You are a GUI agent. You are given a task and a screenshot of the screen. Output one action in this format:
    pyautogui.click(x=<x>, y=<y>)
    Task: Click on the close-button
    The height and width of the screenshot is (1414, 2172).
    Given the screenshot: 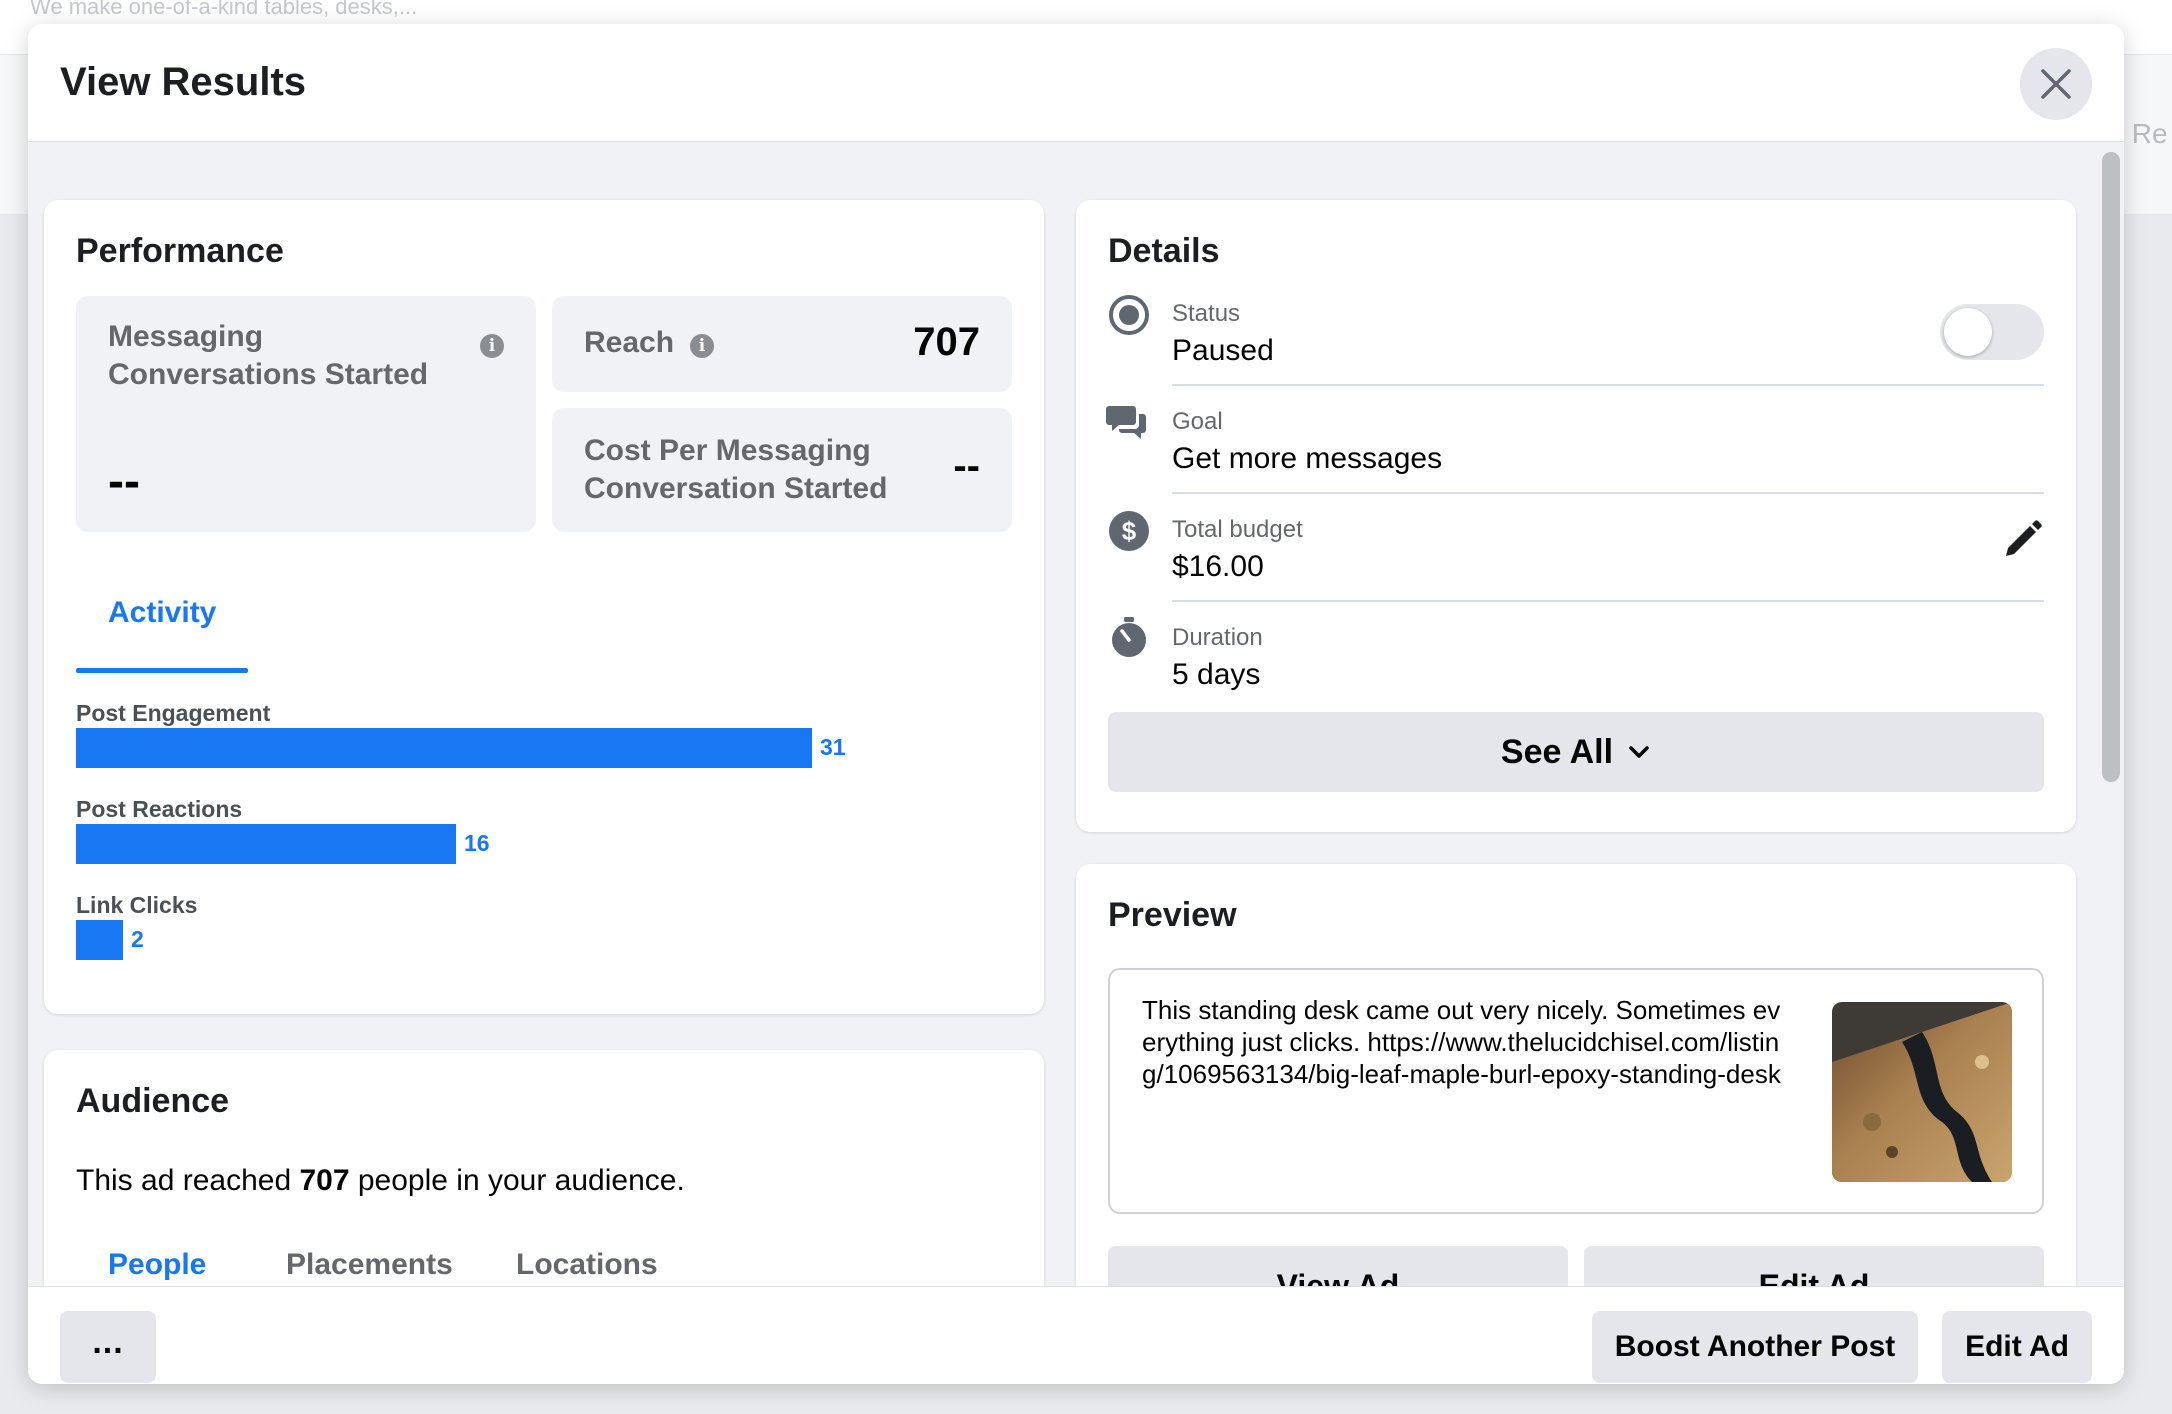 What is the action you would take?
    pyautogui.click(x=2056, y=84)
    